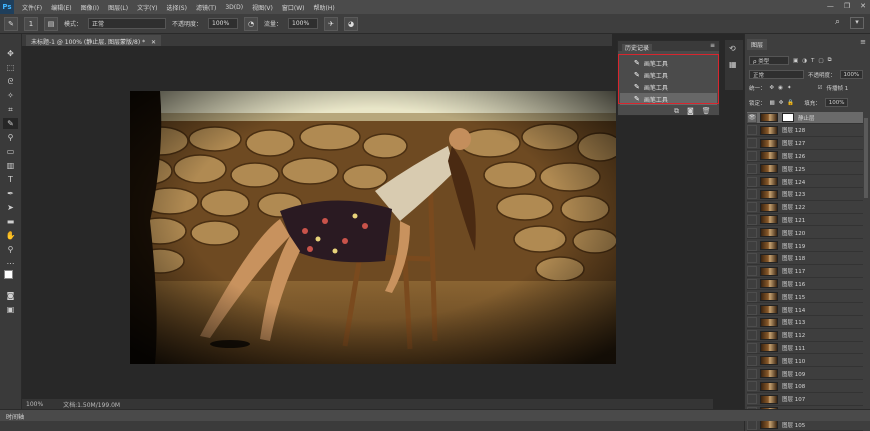 This screenshot has height=431, width=870. Describe the element at coordinates (668, 99) in the screenshot. I see `history-item-active: ✎ 画笔工具` at that location.